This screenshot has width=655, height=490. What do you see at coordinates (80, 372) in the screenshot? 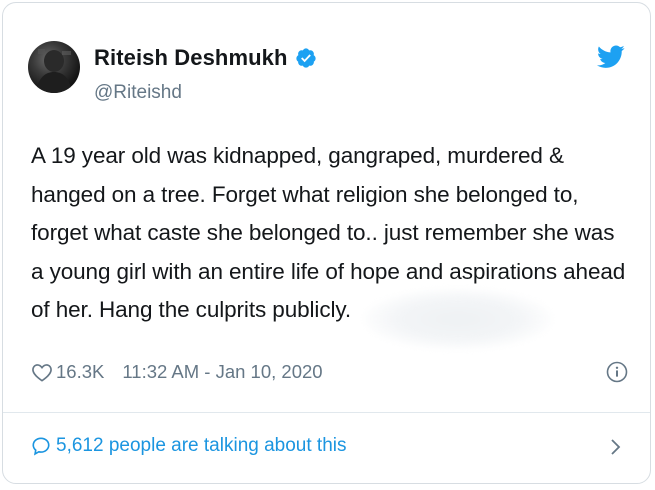
I see `like-count: 16.3K` at bounding box center [80, 372].